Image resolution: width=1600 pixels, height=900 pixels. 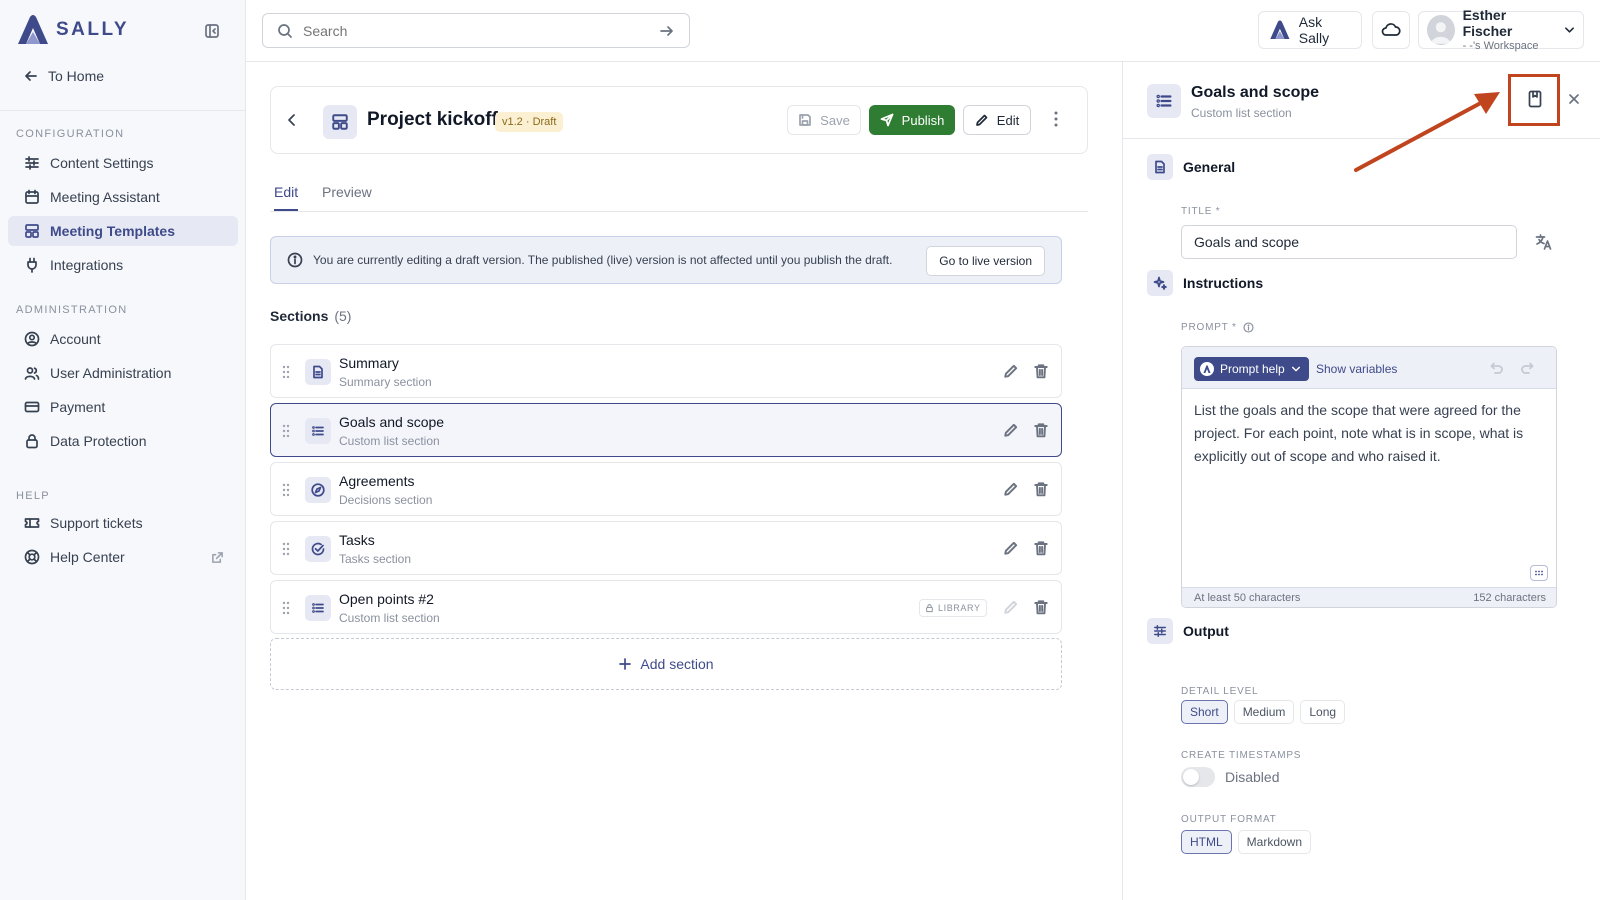 I want to click on output-format-label: OUTPUT FORMAT, so click(x=1229, y=819).